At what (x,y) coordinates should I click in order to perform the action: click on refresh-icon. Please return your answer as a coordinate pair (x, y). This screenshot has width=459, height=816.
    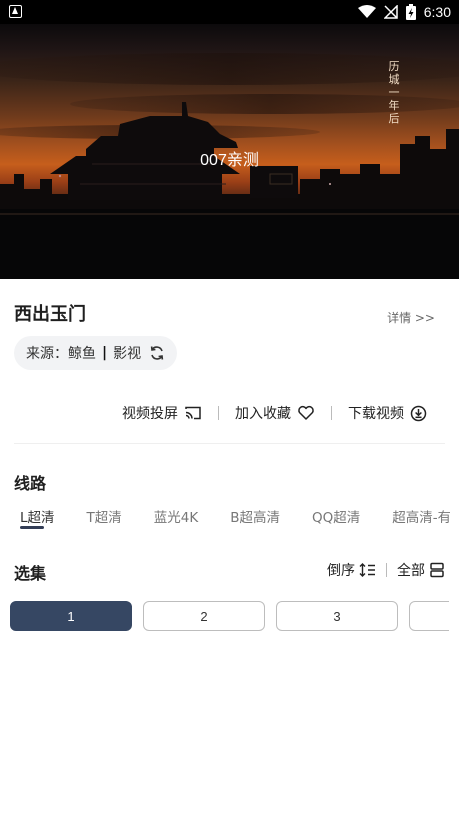
    Looking at the image, I should click on (157, 353).